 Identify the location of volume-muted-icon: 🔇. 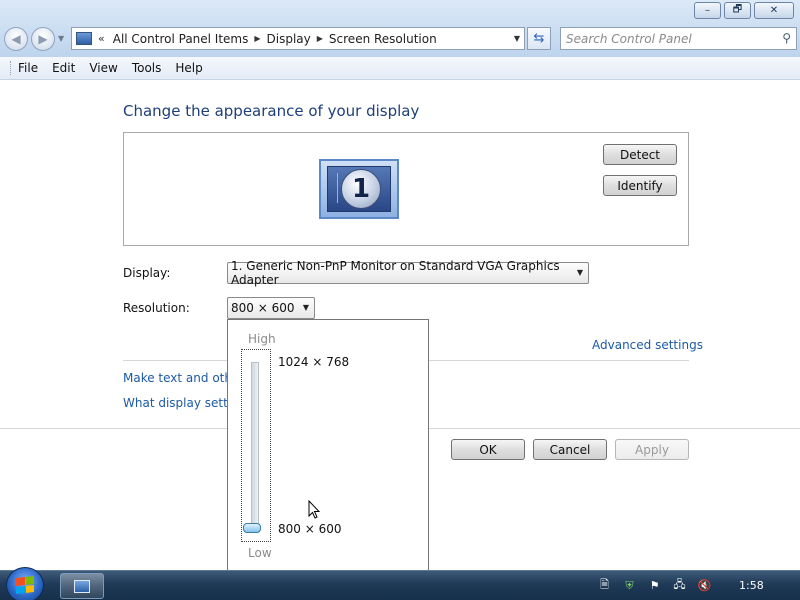
(704, 585).